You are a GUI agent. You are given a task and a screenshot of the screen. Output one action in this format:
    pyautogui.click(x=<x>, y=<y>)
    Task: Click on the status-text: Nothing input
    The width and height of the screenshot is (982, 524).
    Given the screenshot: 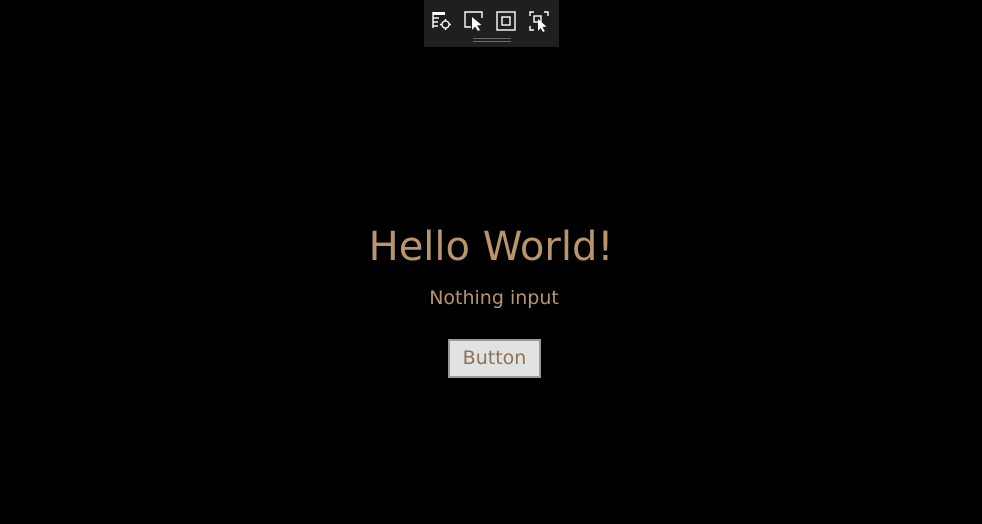 What is the action you would take?
    pyautogui.click(x=494, y=298)
    